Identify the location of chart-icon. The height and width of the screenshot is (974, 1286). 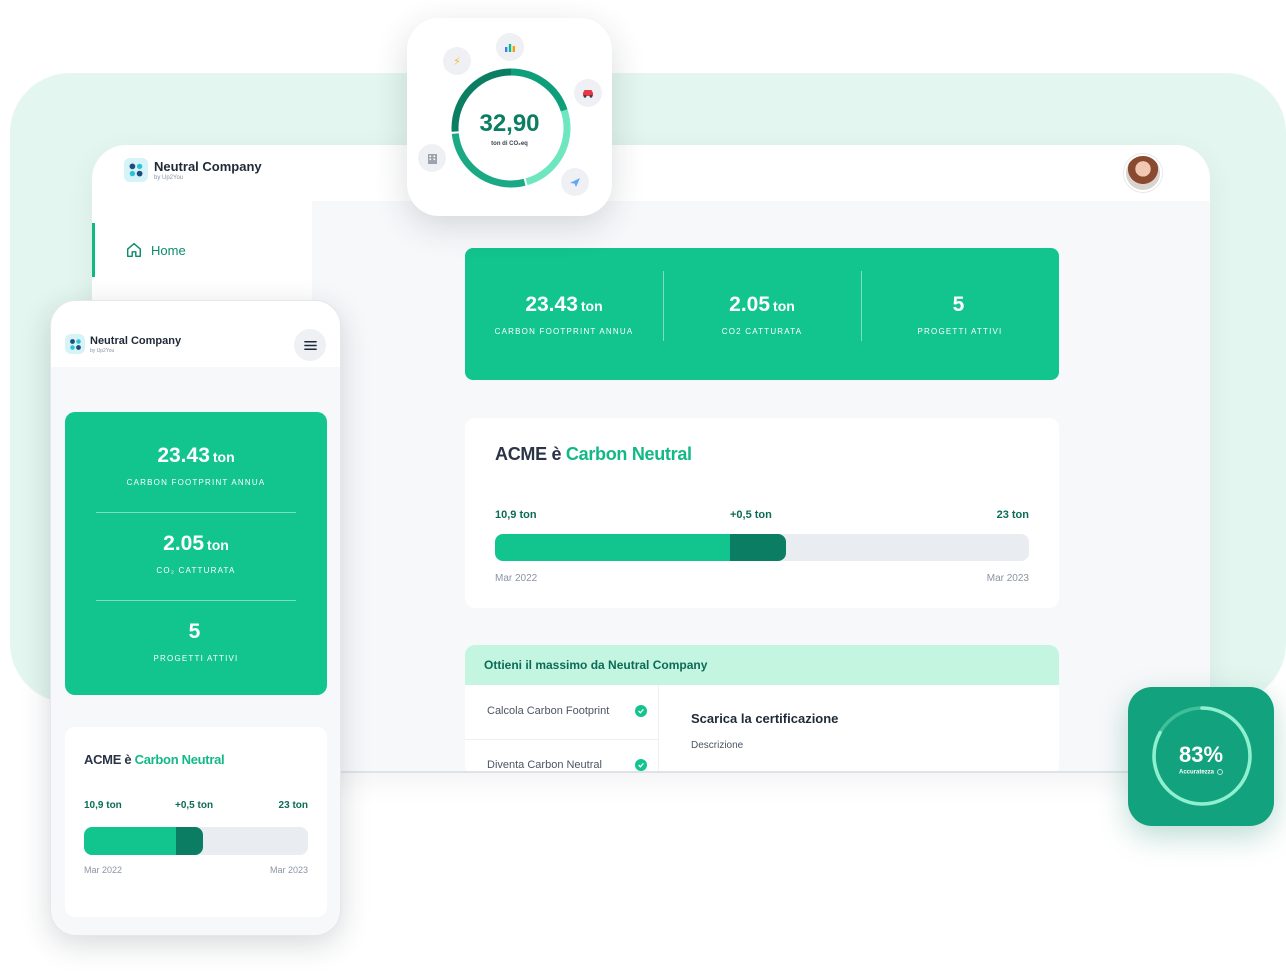
(510, 47).